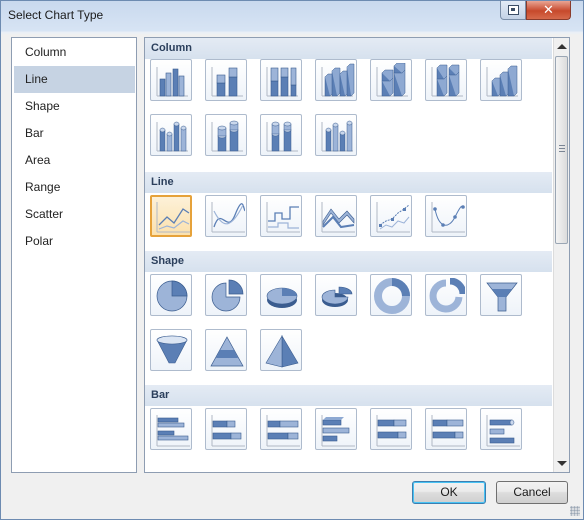 The image size is (584, 520). I want to click on bar-clustered-glyph, so click(173, 431).